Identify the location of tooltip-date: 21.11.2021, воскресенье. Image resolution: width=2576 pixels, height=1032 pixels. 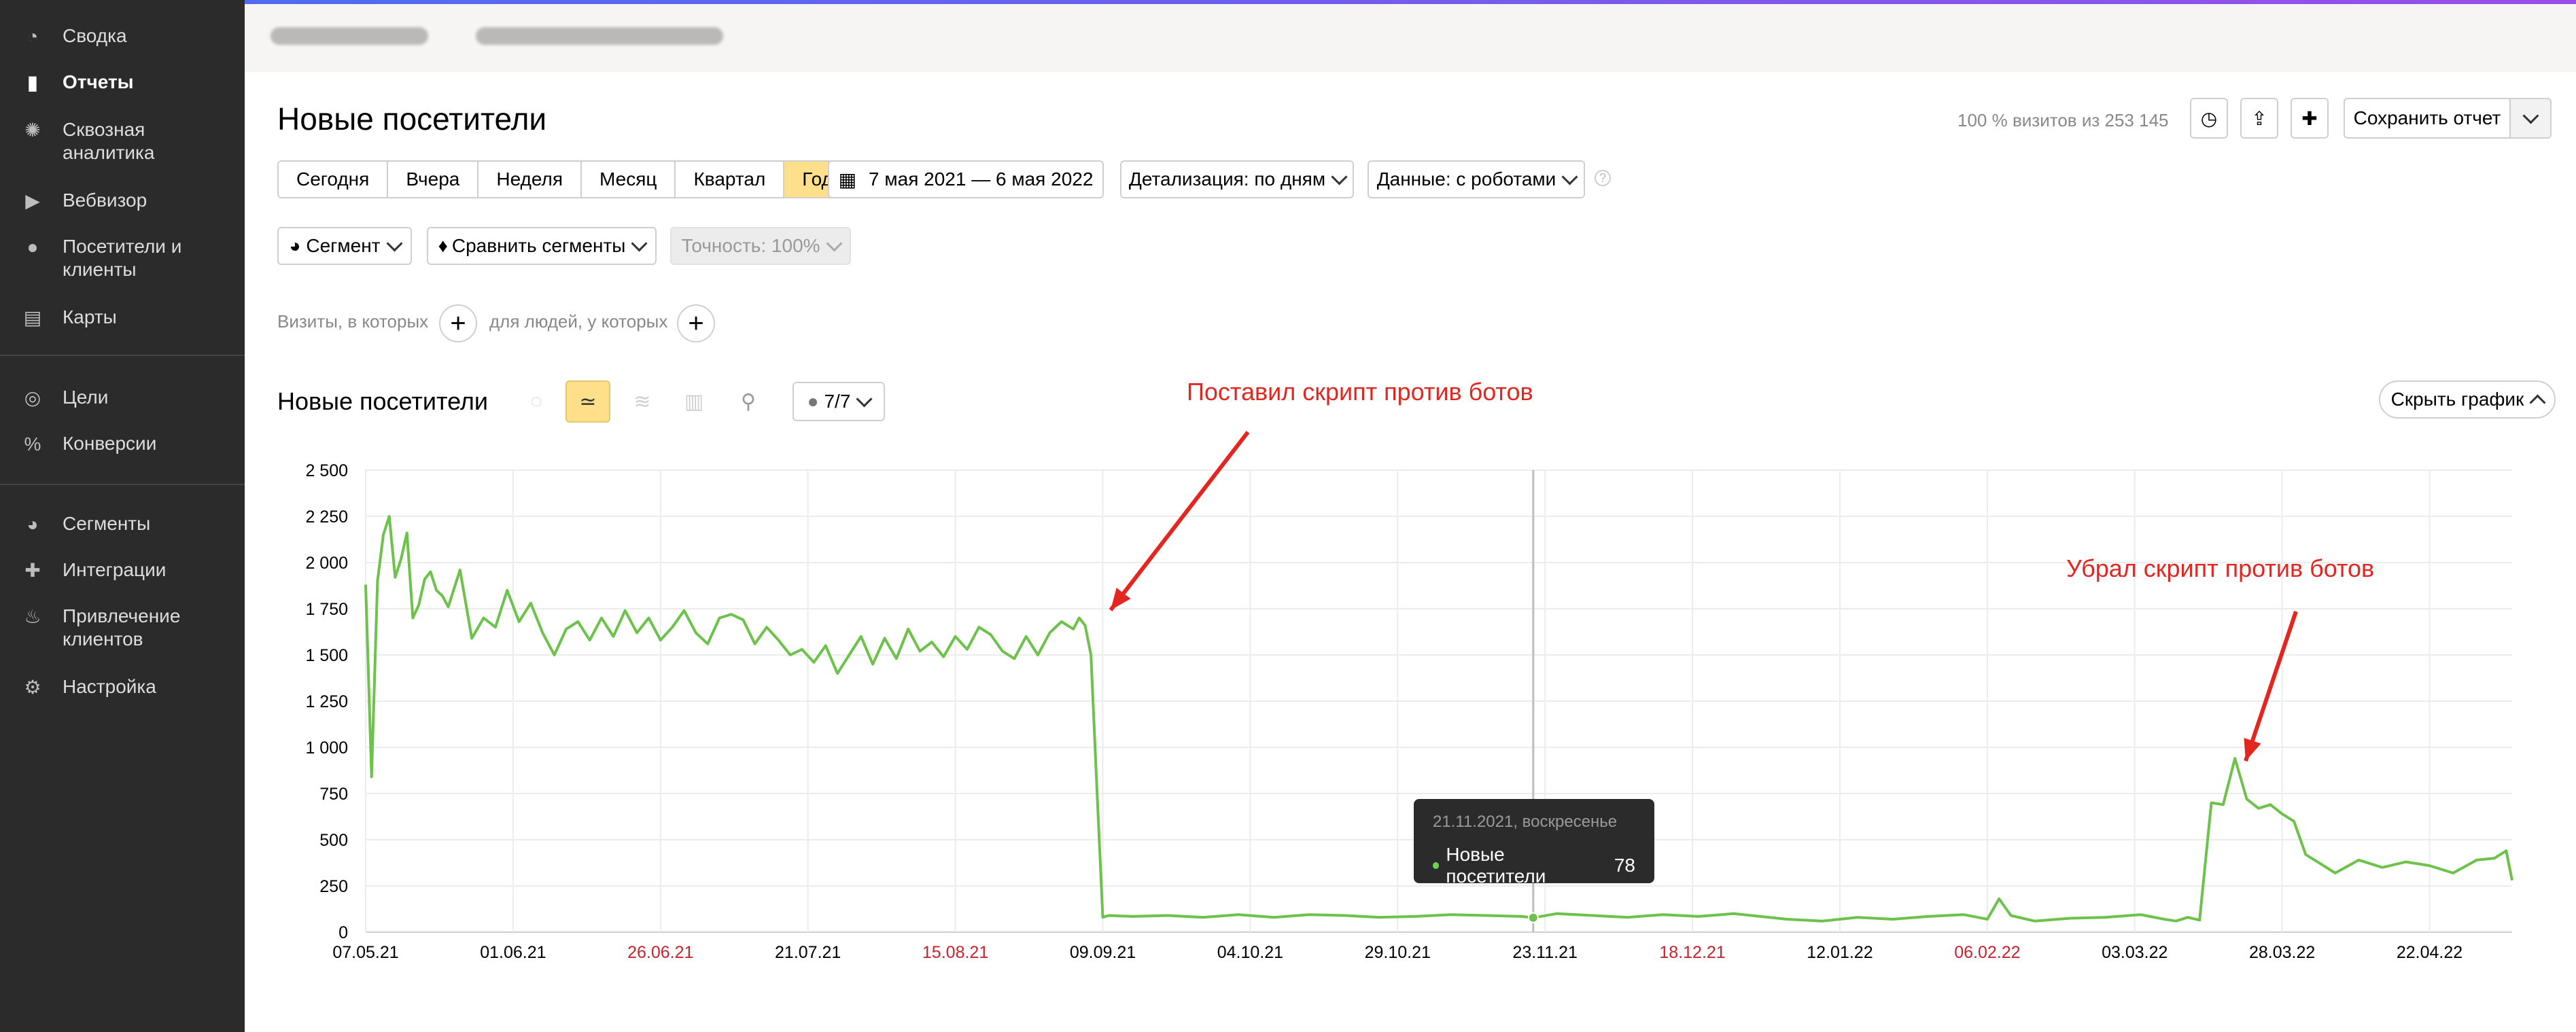
(1525, 822).